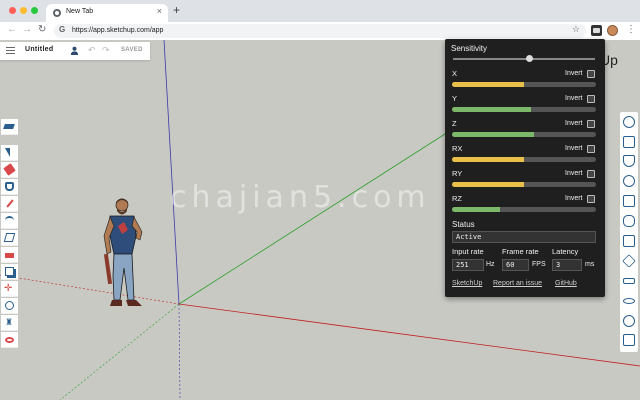 This screenshot has width=640, height=400. Describe the element at coordinates (106, 50) in the screenshot. I see `redo-icon: ↷` at that location.